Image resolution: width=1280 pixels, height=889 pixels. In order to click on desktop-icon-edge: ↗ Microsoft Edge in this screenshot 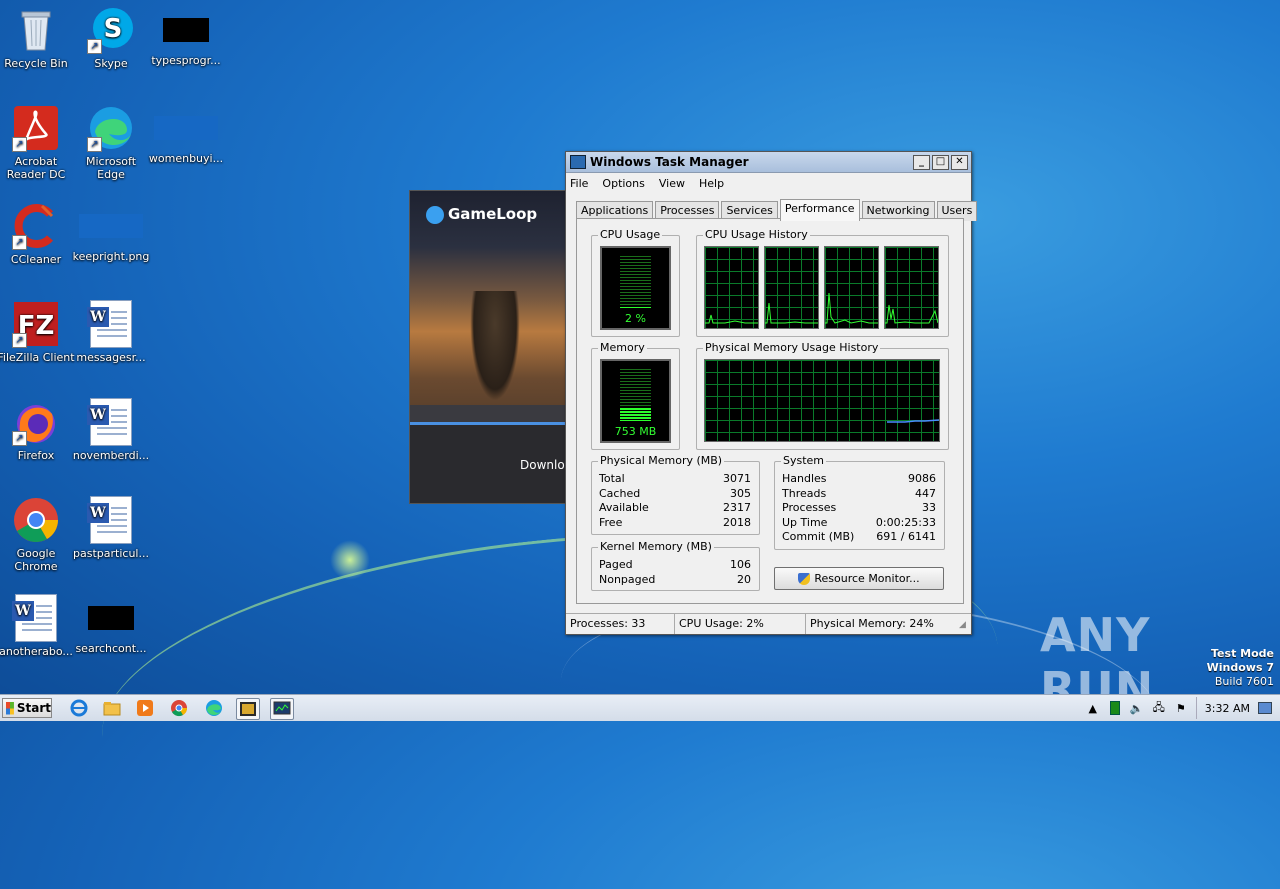, I will do `click(111, 142)`.